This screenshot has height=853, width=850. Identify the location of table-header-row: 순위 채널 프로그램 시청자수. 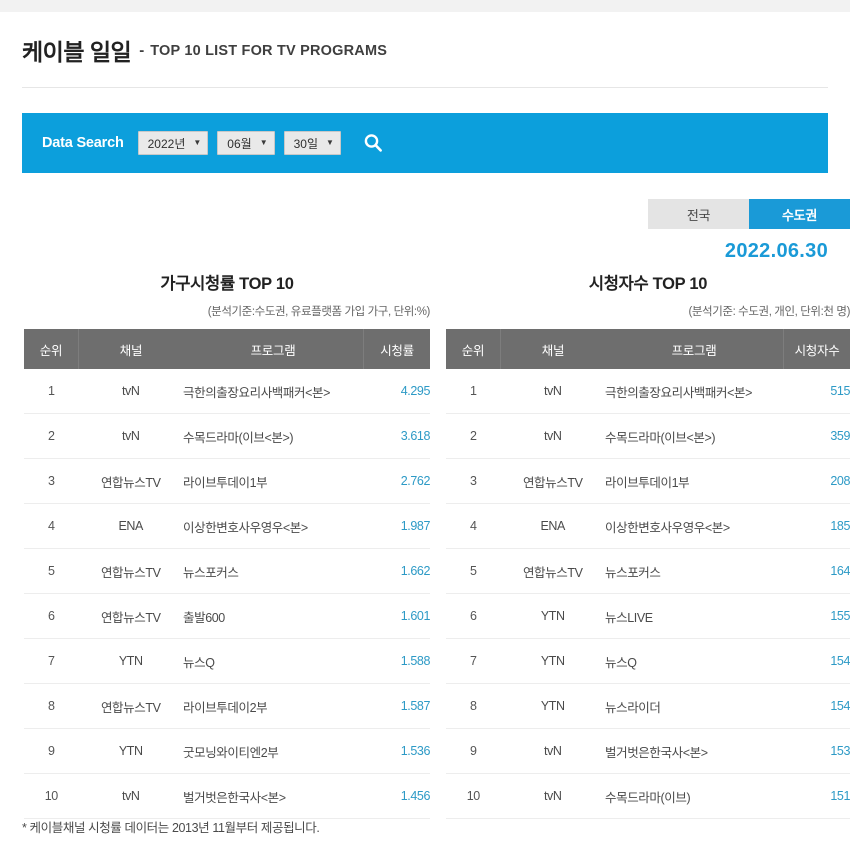
(648, 349).